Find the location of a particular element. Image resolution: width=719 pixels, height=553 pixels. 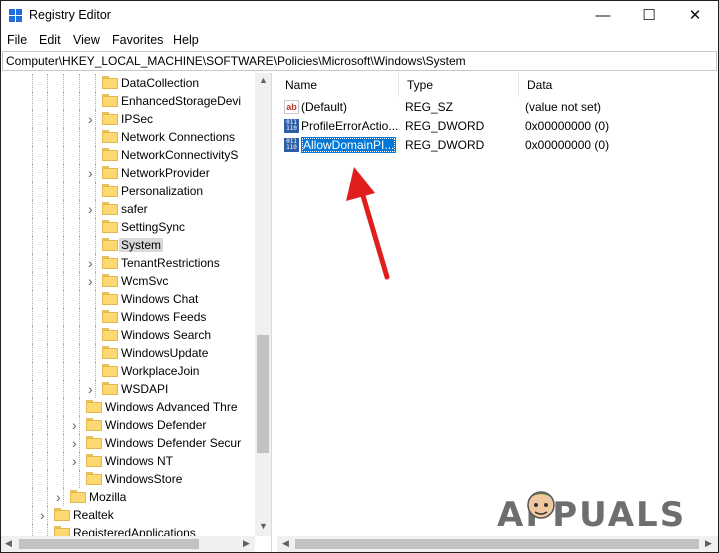

tree-item-label: NetworkProvider is located at coordinates (165, 173).